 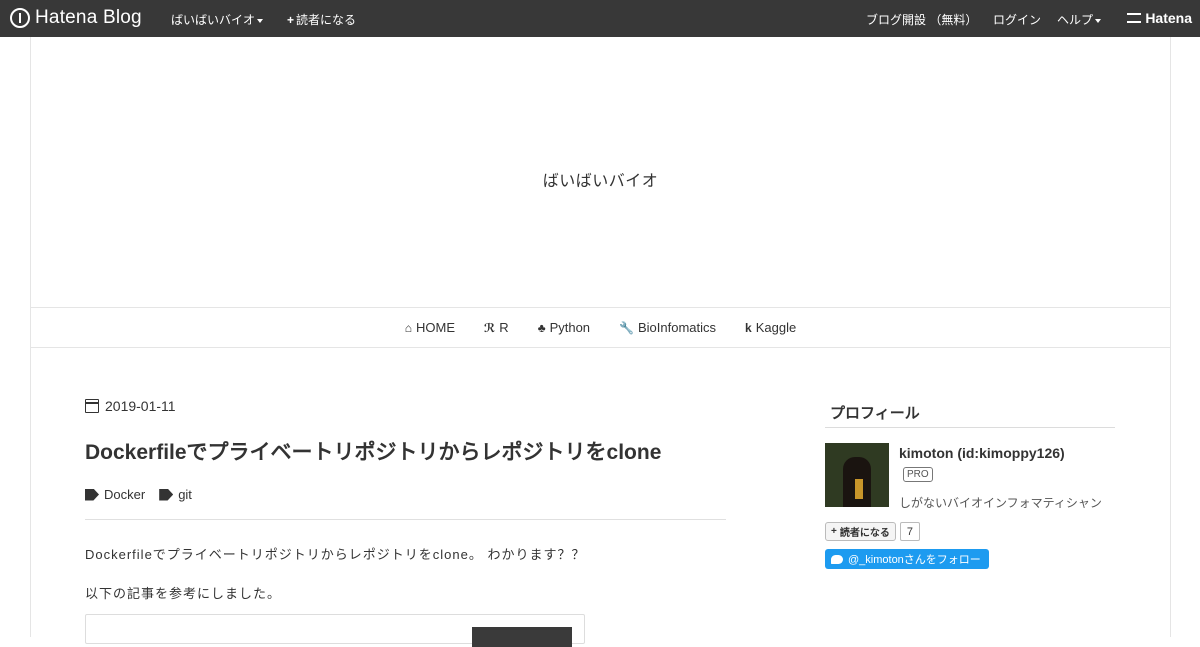 What do you see at coordinates (213, 20) in the screenshot?
I see `blog-menu-label: ばいばいバイオ` at bounding box center [213, 20].